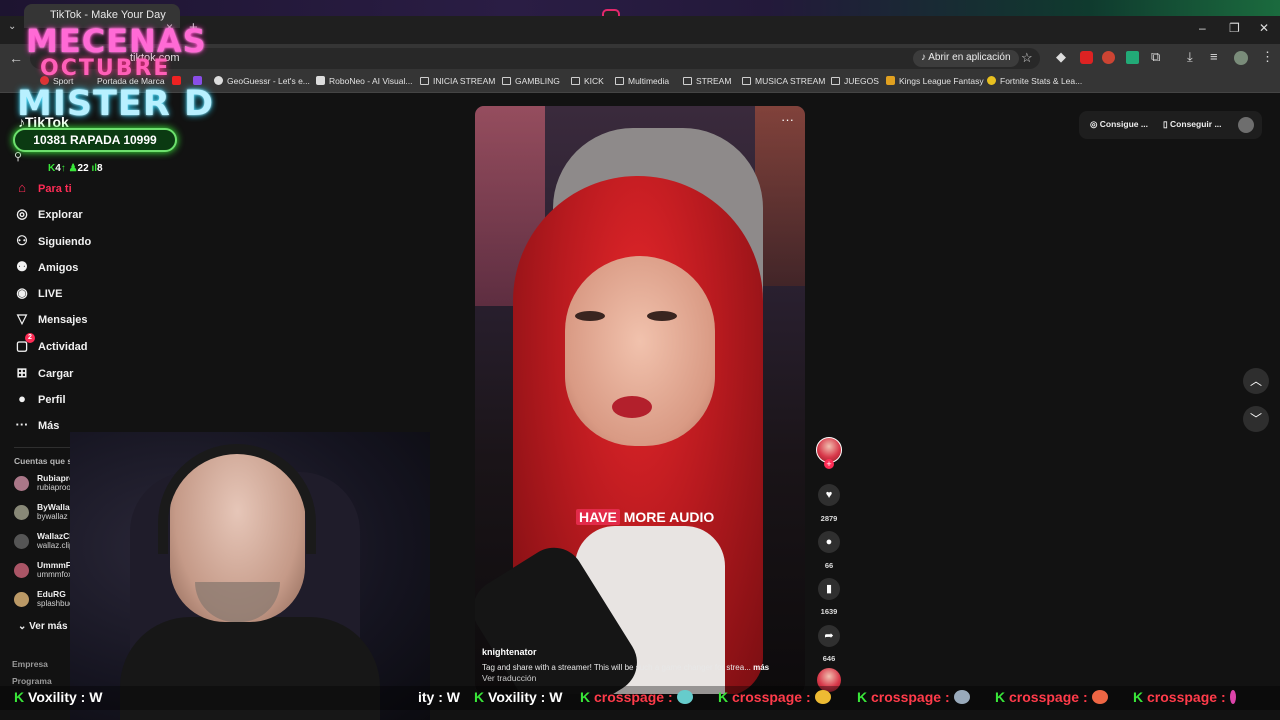 This screenshot has width=1280, height=720. I want to click on footer-link-programa: Programa, so click(32, 681).